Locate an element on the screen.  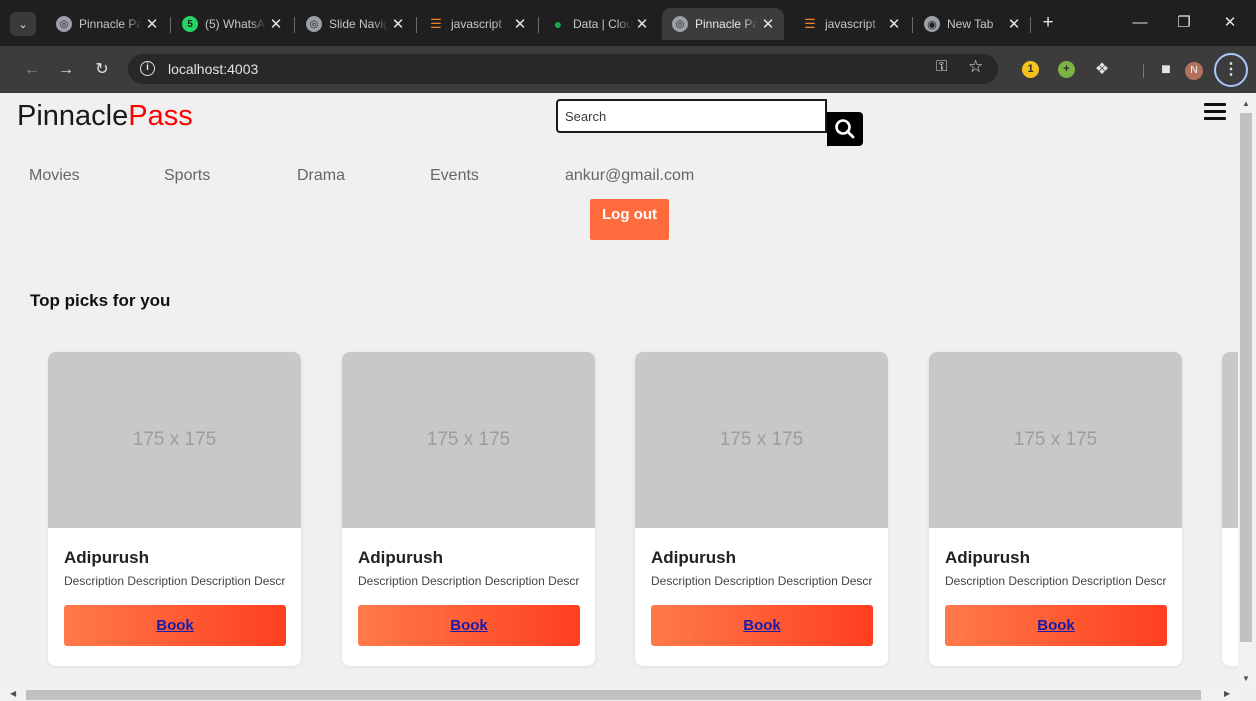
scroll-down-icon: ▼ is located at coordinates (1246, 678).